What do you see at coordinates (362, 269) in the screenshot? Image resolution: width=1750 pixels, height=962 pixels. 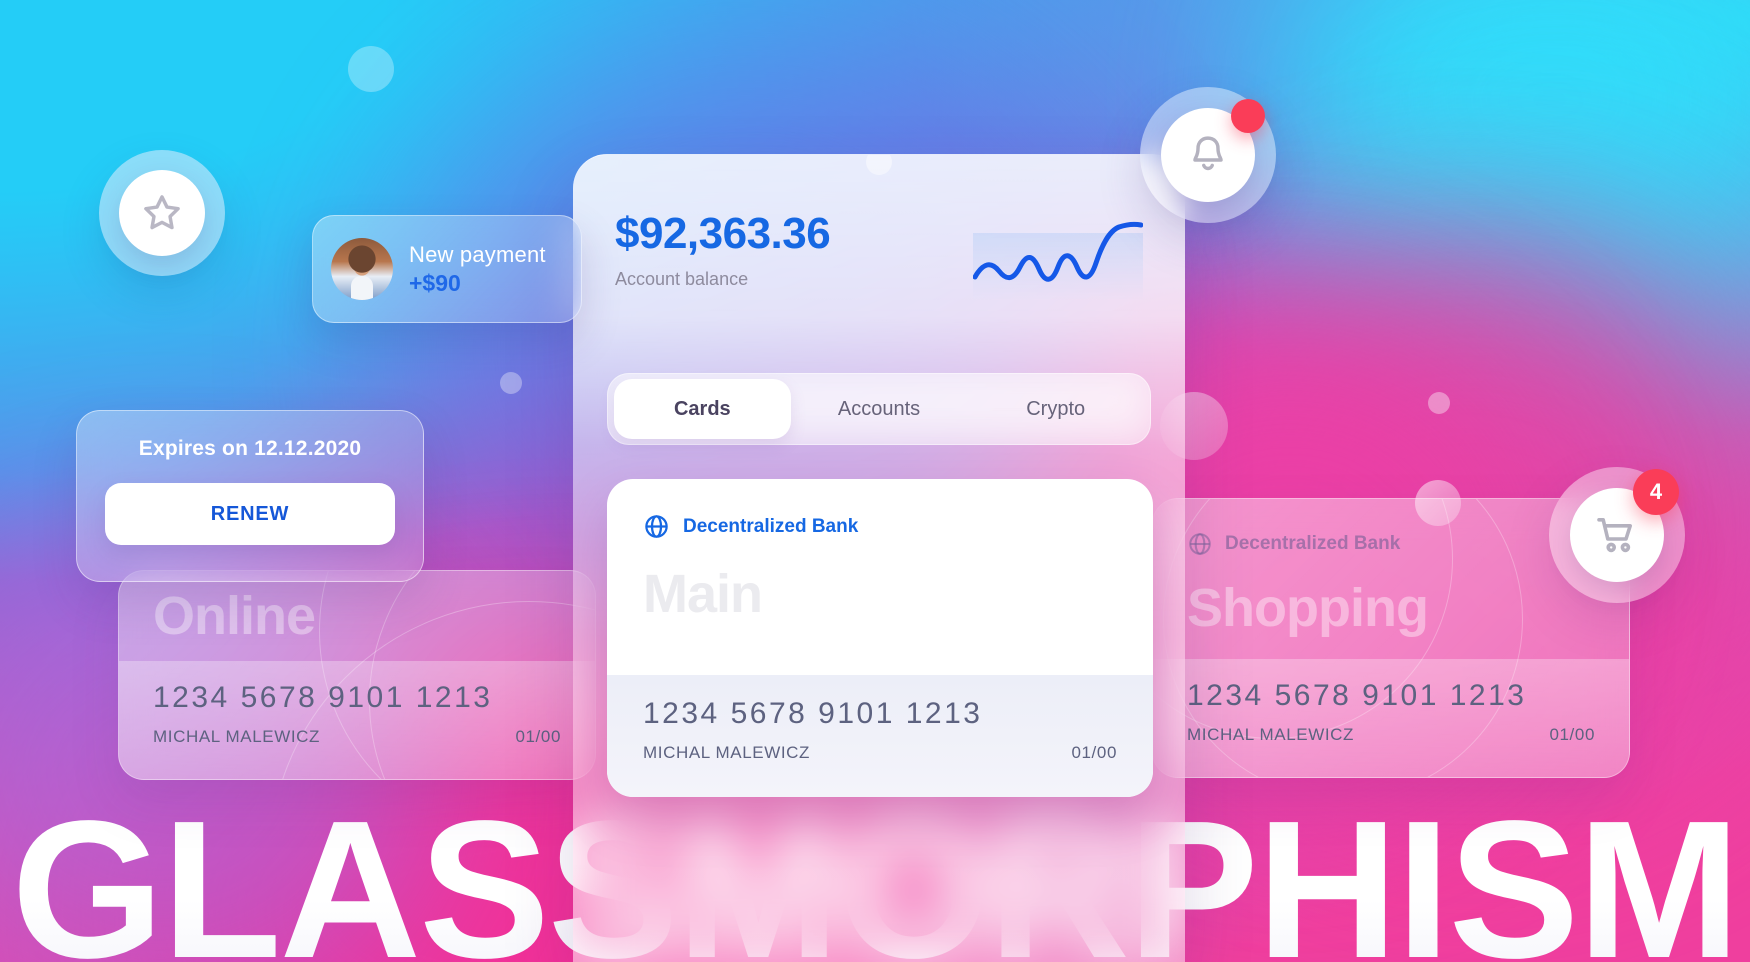 I see `user-avatar-photo` at bounding box center [362, 269].